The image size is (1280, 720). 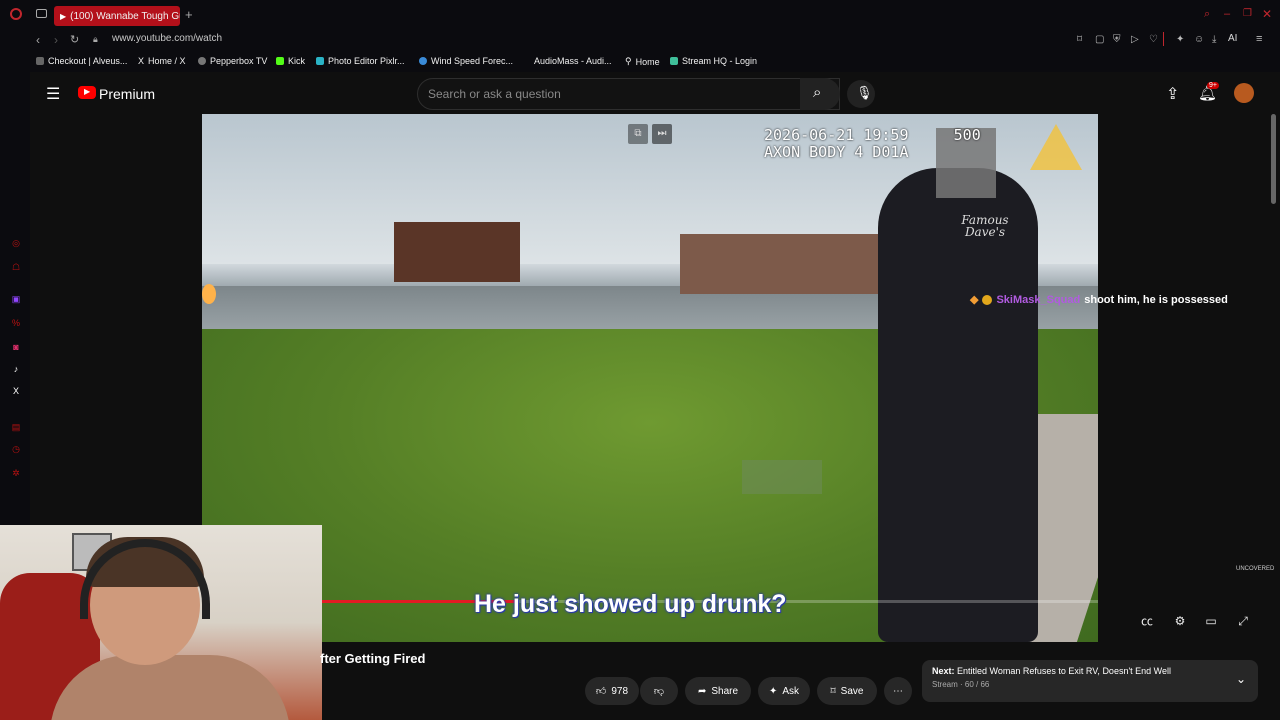 I want to click on video-light, so click(x=209, y=294).